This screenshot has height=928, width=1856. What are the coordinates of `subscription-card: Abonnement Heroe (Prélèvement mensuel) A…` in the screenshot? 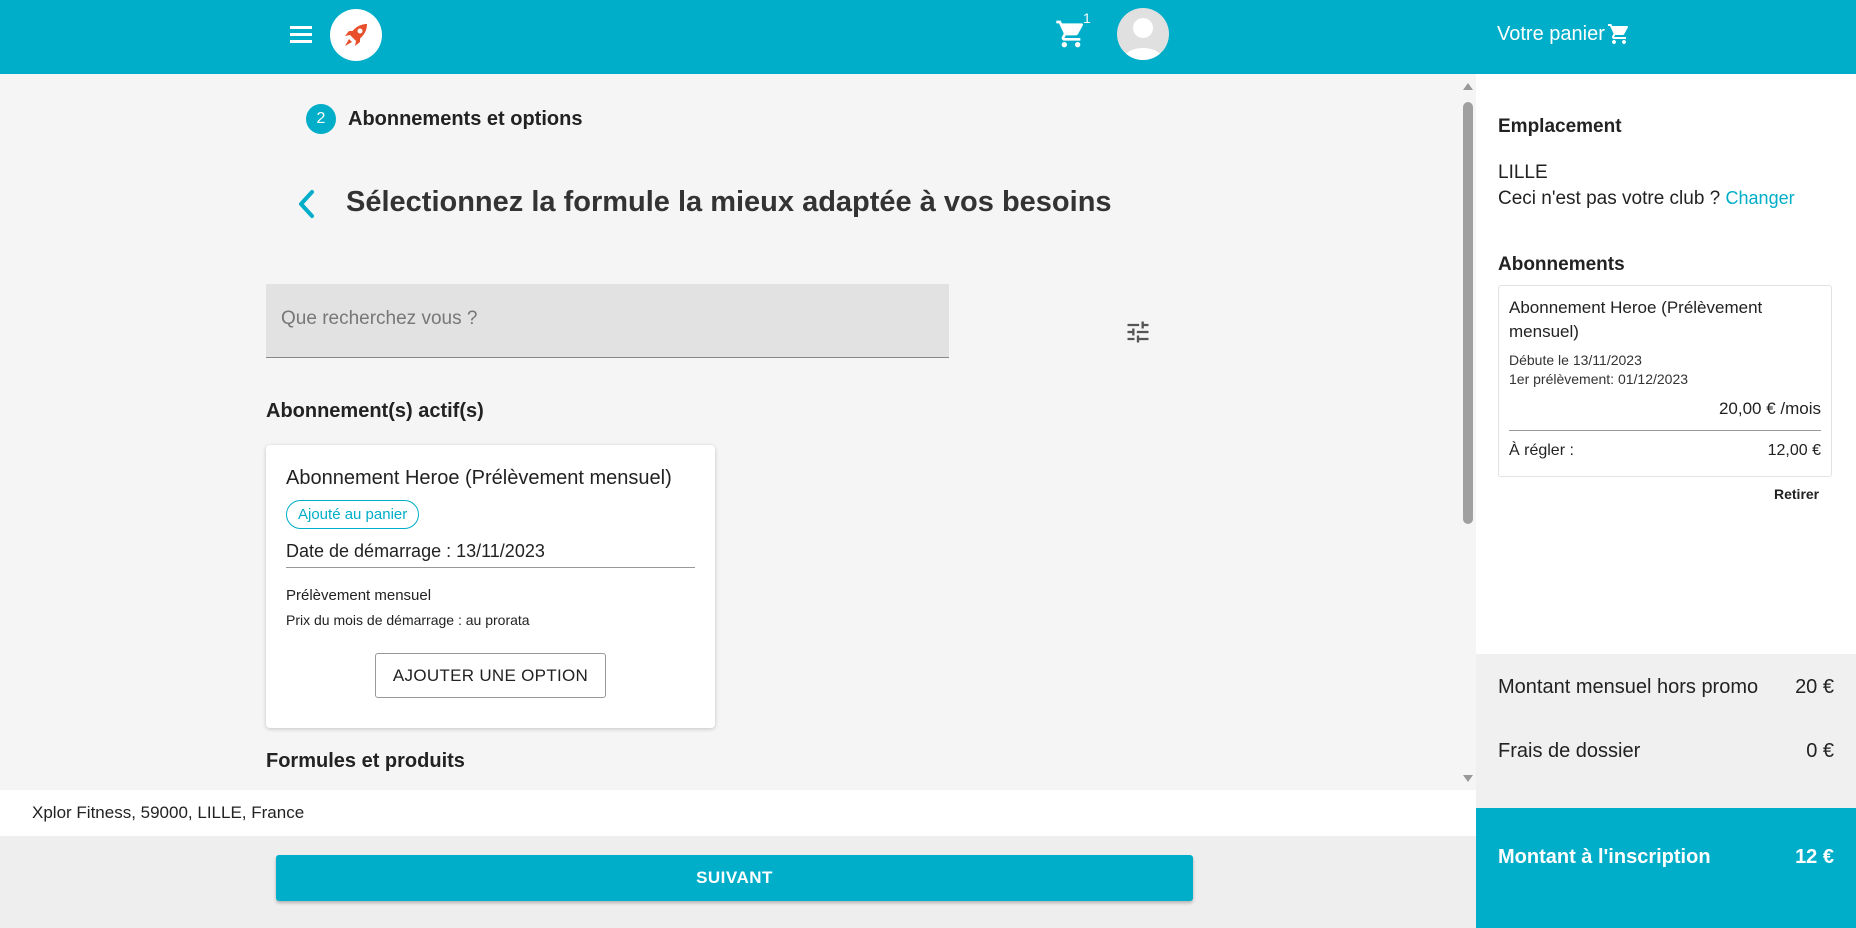 It's located at (490, 586).